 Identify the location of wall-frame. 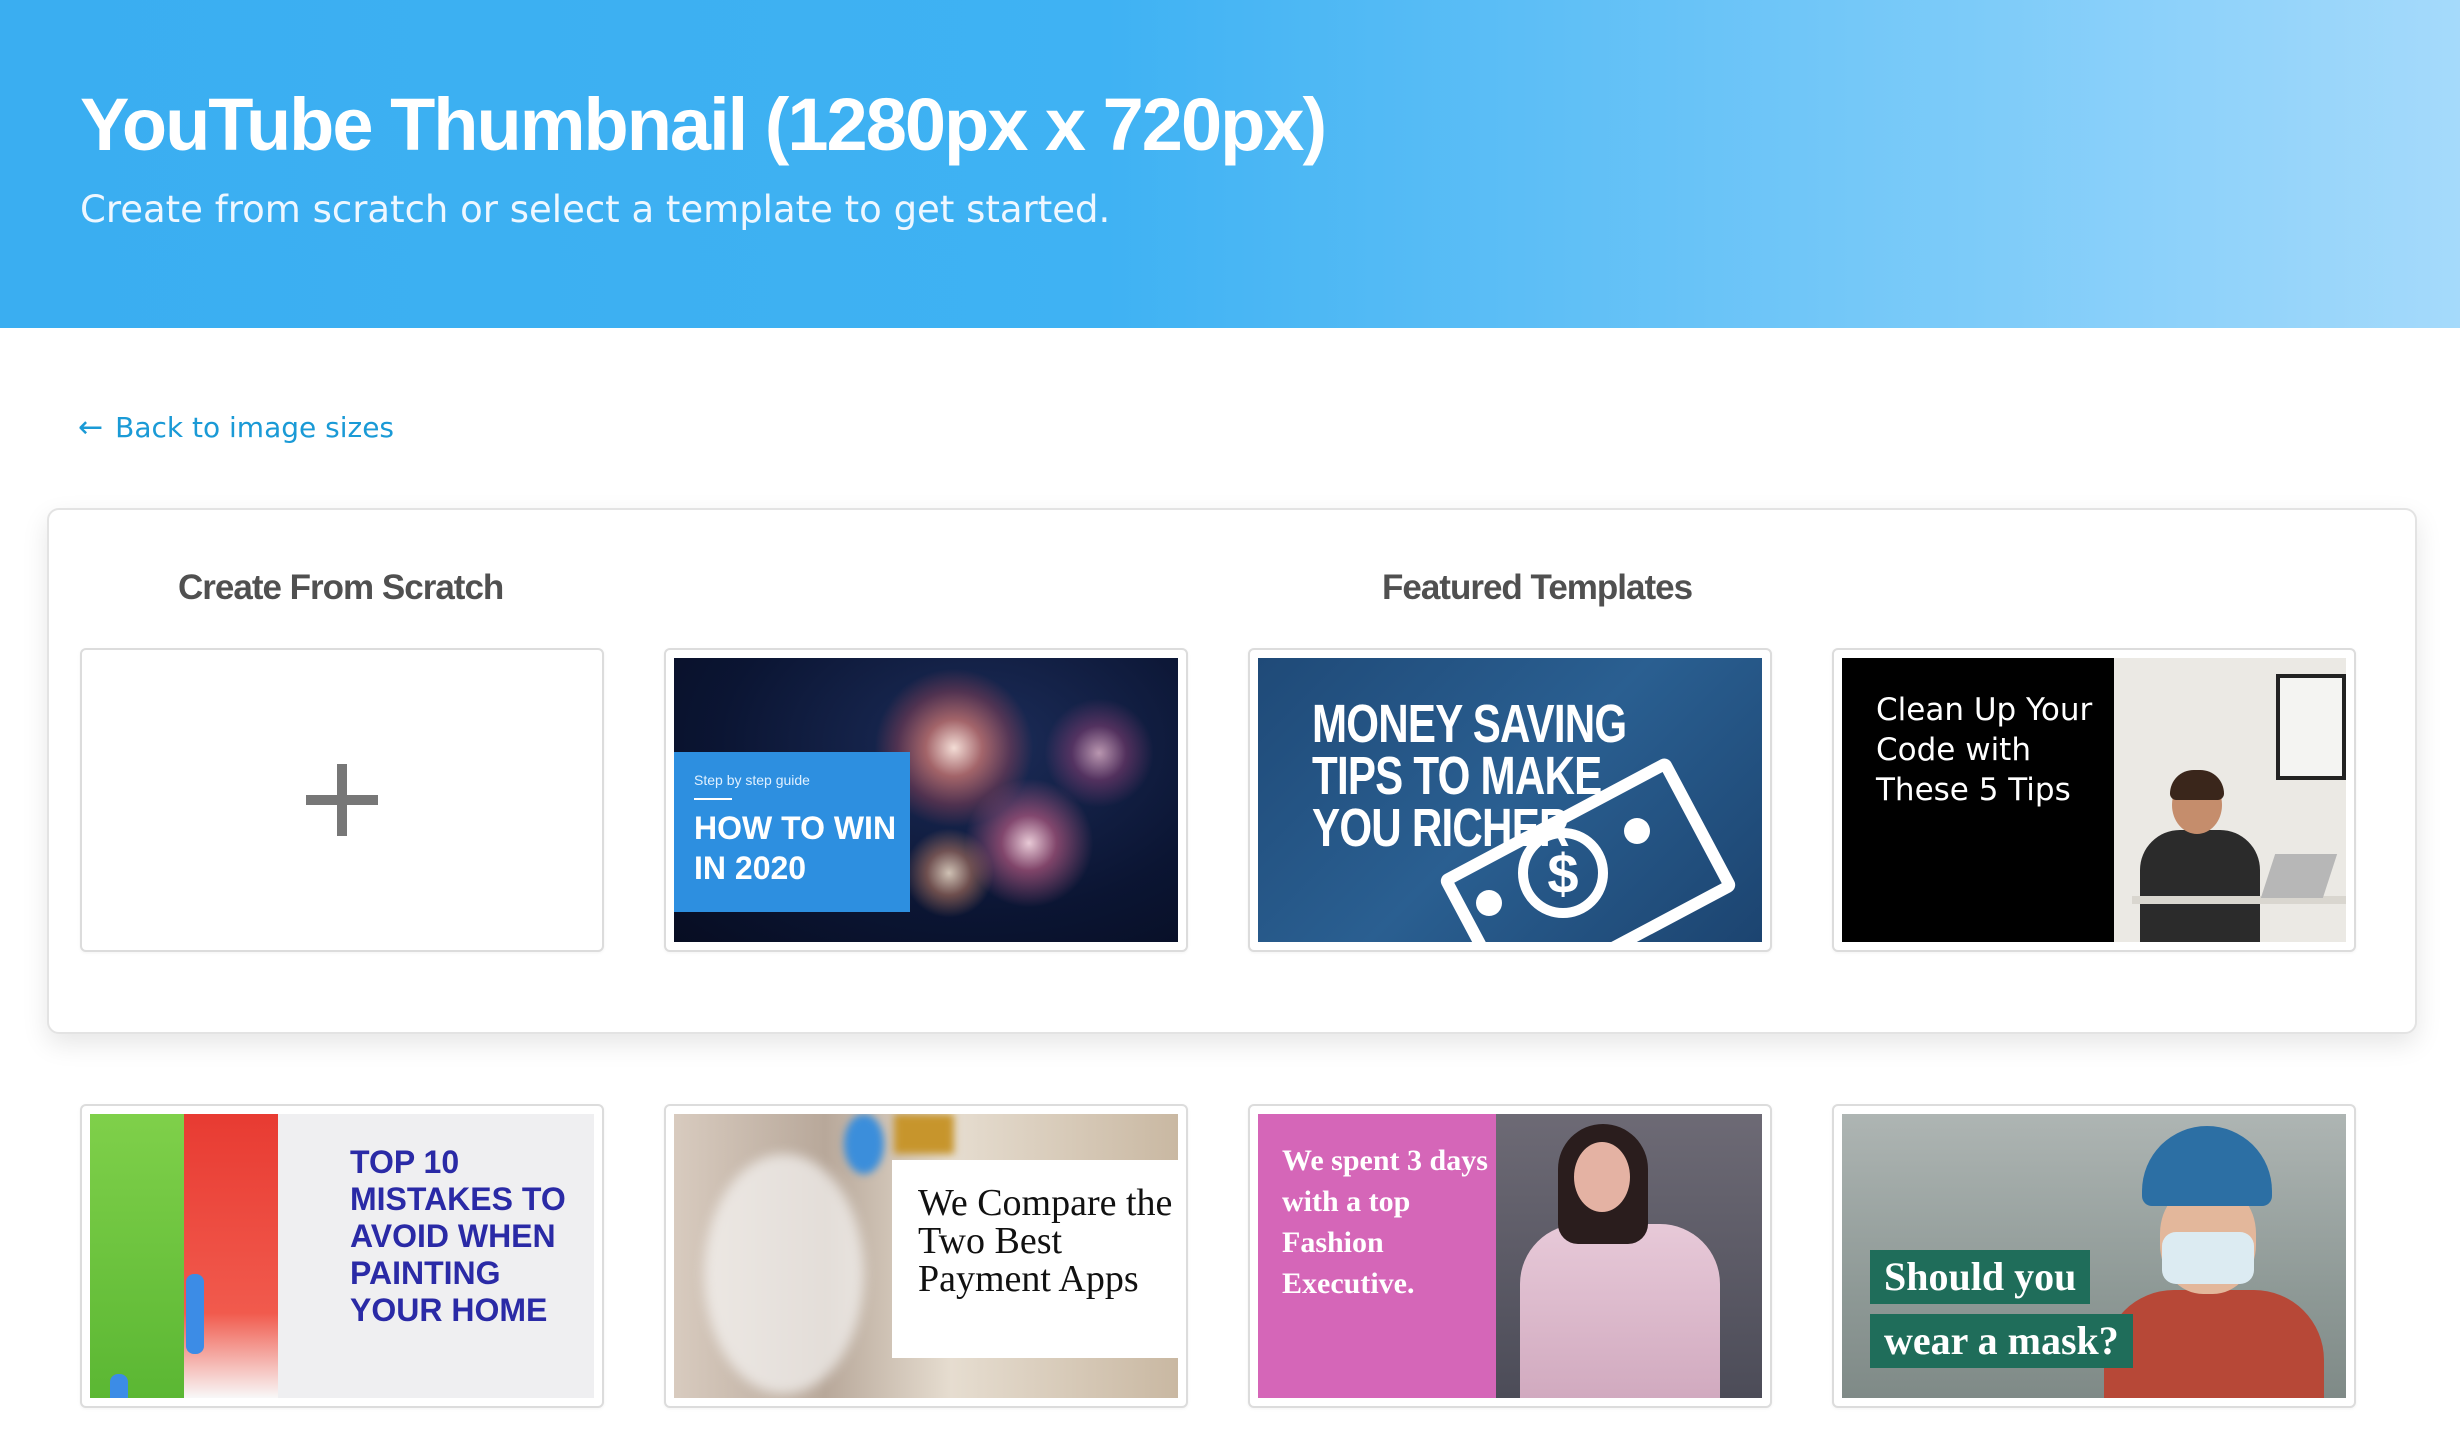
(2311, 727).